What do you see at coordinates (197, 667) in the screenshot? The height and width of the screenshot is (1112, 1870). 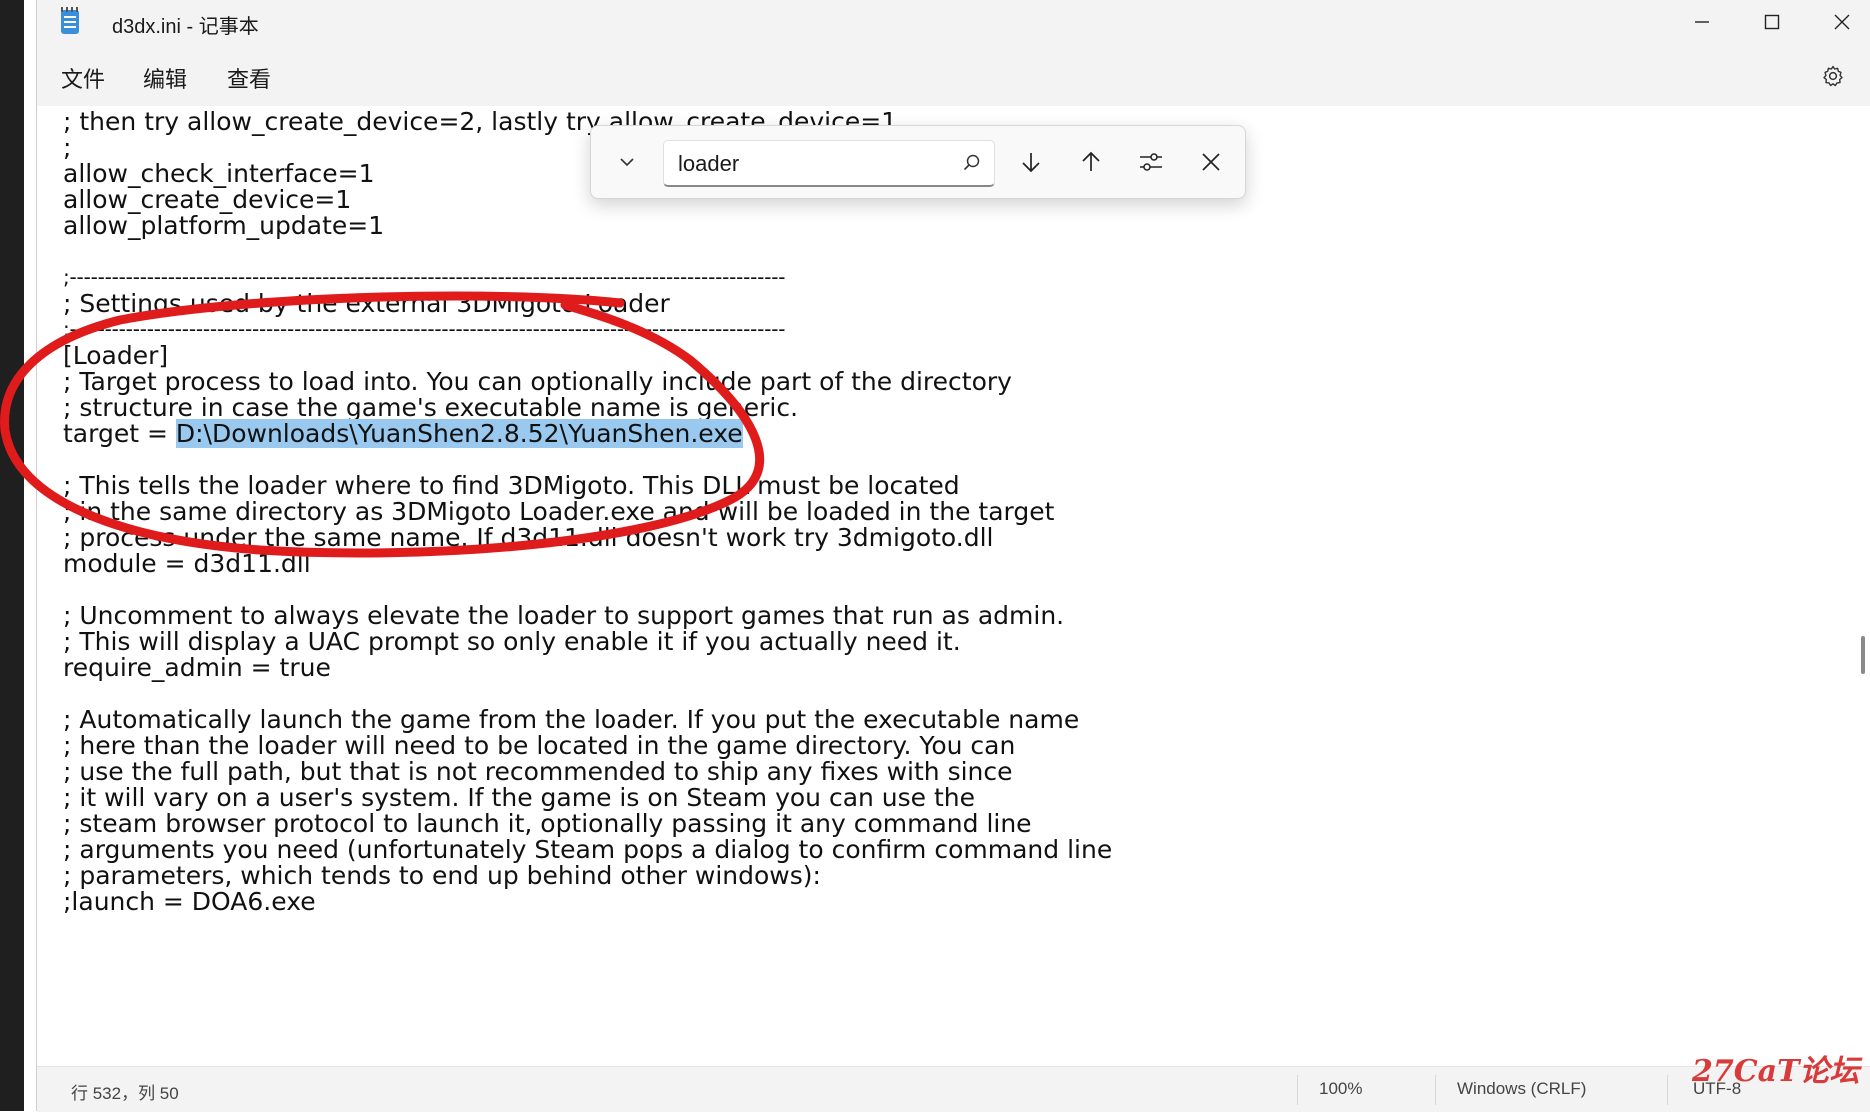 I see `text-line: require_admin = true` at bounding box center [197, 667].